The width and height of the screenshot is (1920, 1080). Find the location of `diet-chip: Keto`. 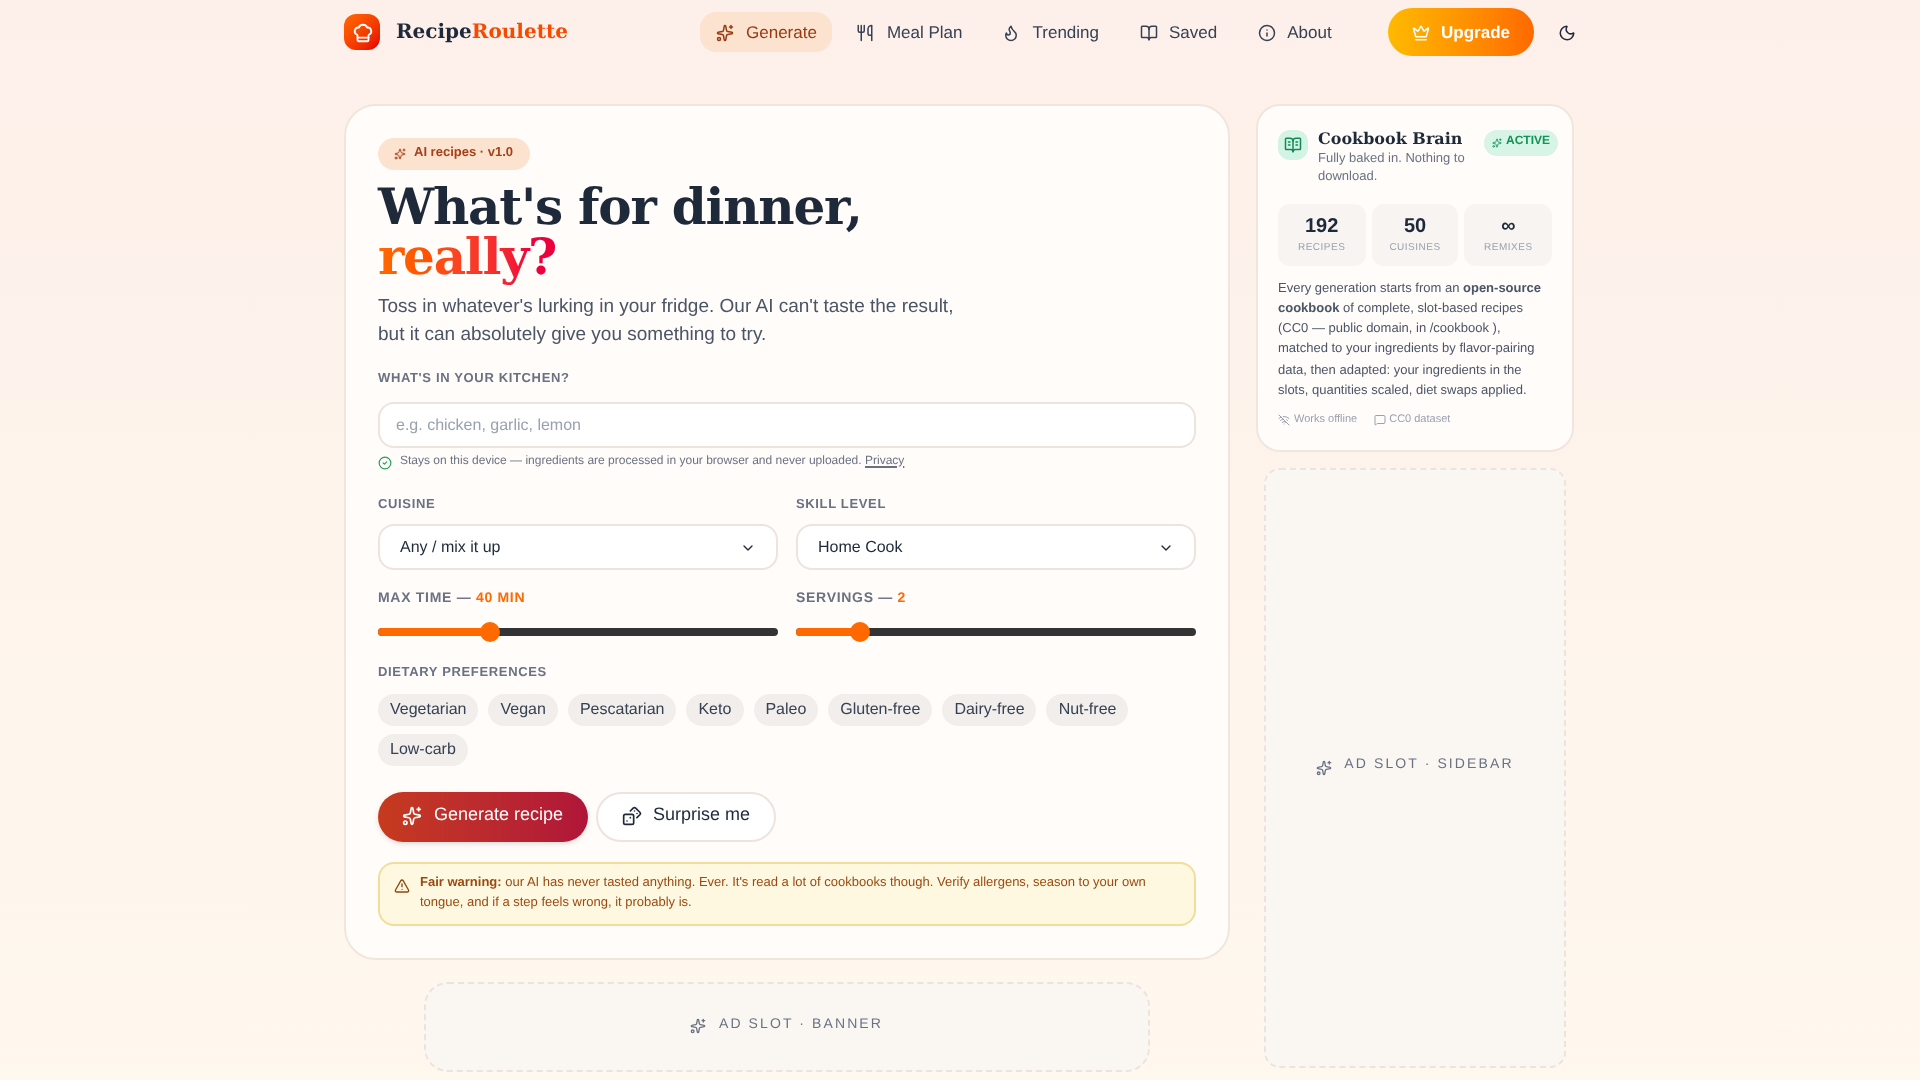

diet-chip: Keto is located at coordinates (715, 709).